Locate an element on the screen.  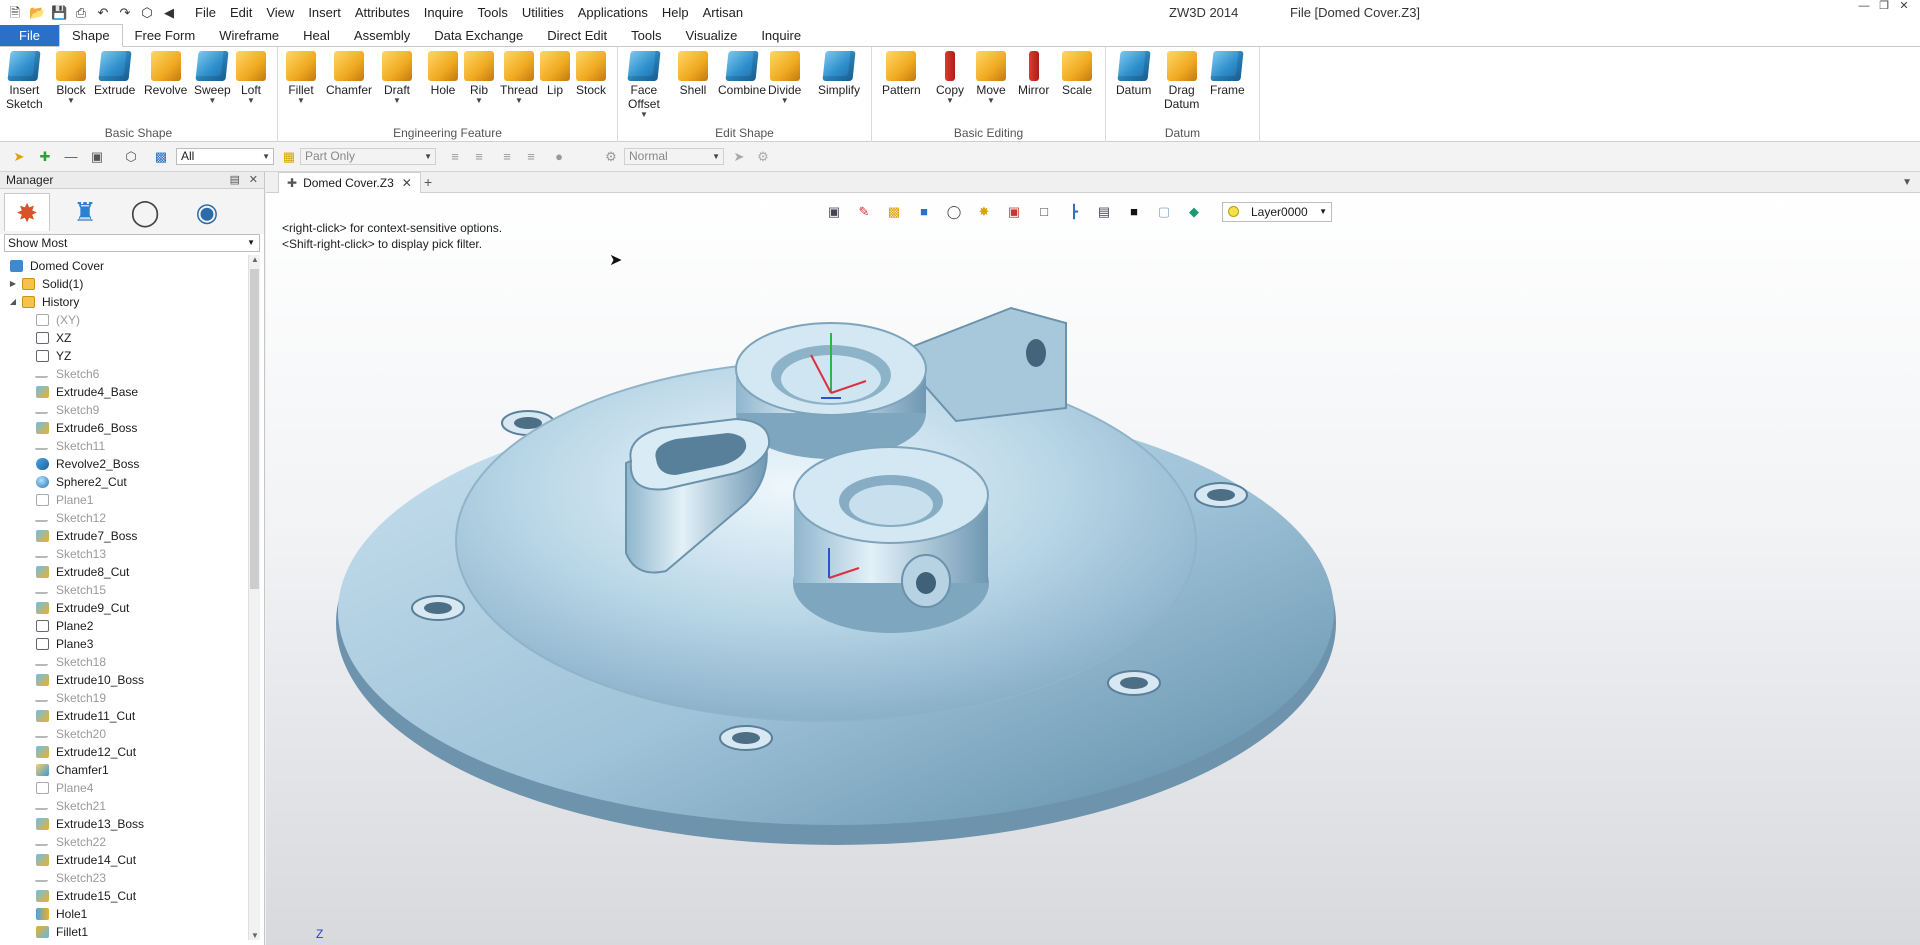
menu-edit: Edit is located at coordinates (241, 12).